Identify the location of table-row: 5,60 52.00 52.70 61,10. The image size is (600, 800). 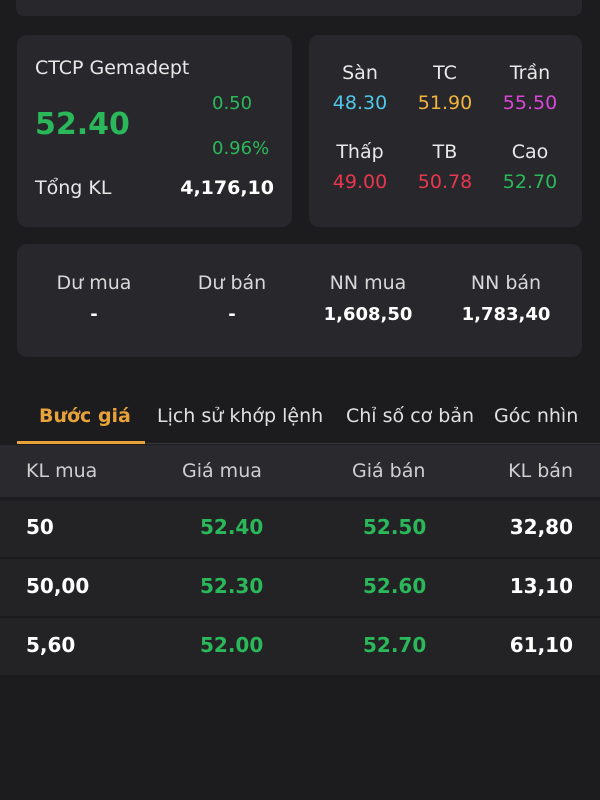
(300, 646).